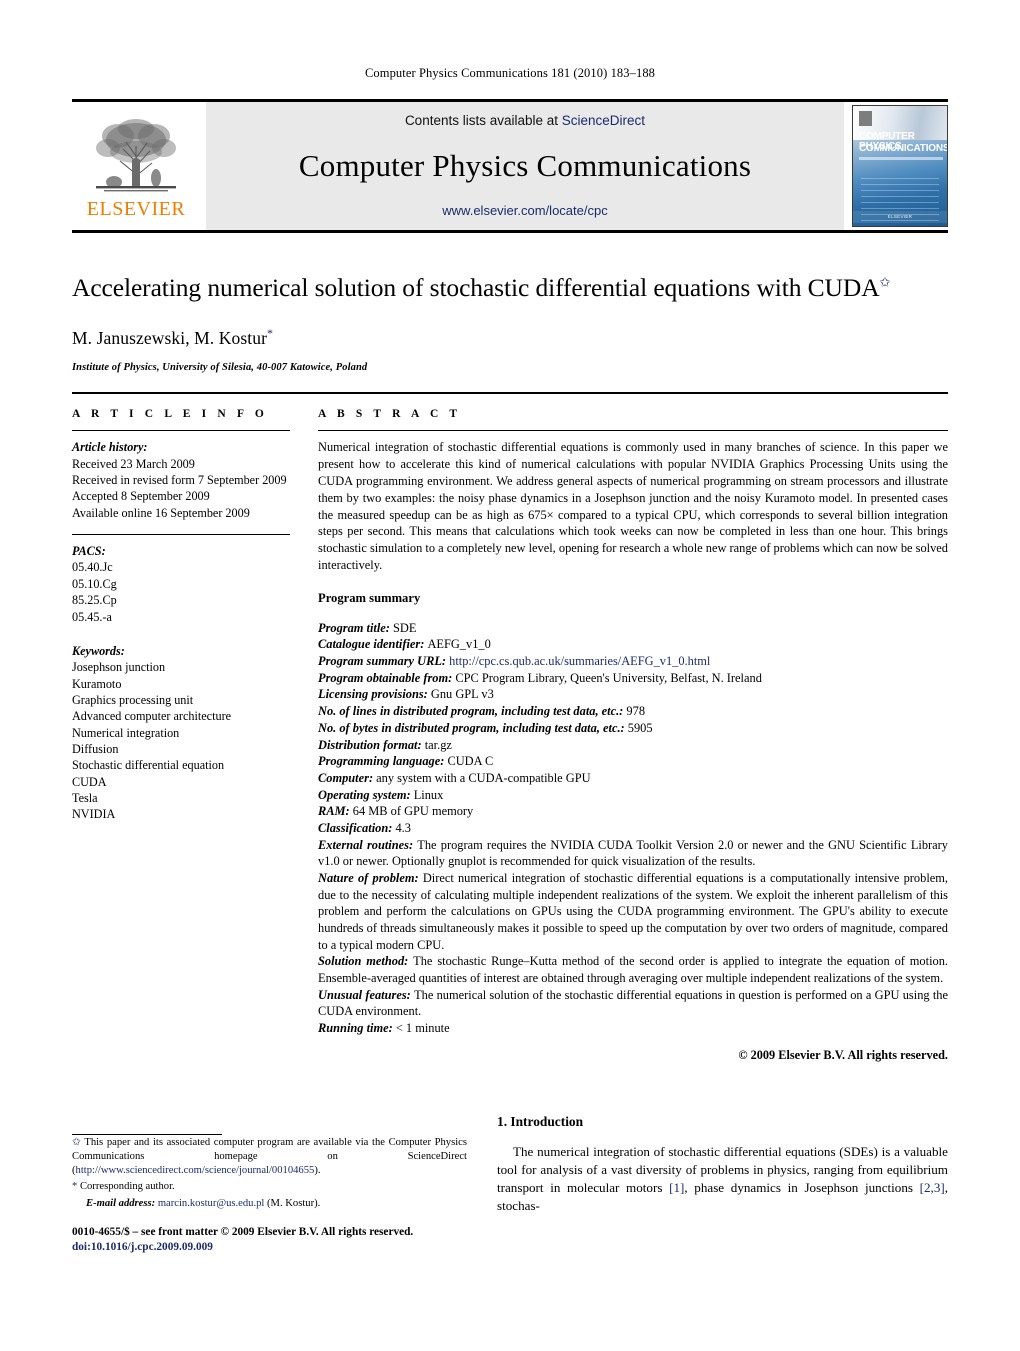 The image size is (1020, 1351). What do you see at coordinates (633, 745) in the screenshot?
I see `program-summary-row: Distribution format: tar.gz` at bounding box center [633, 745].